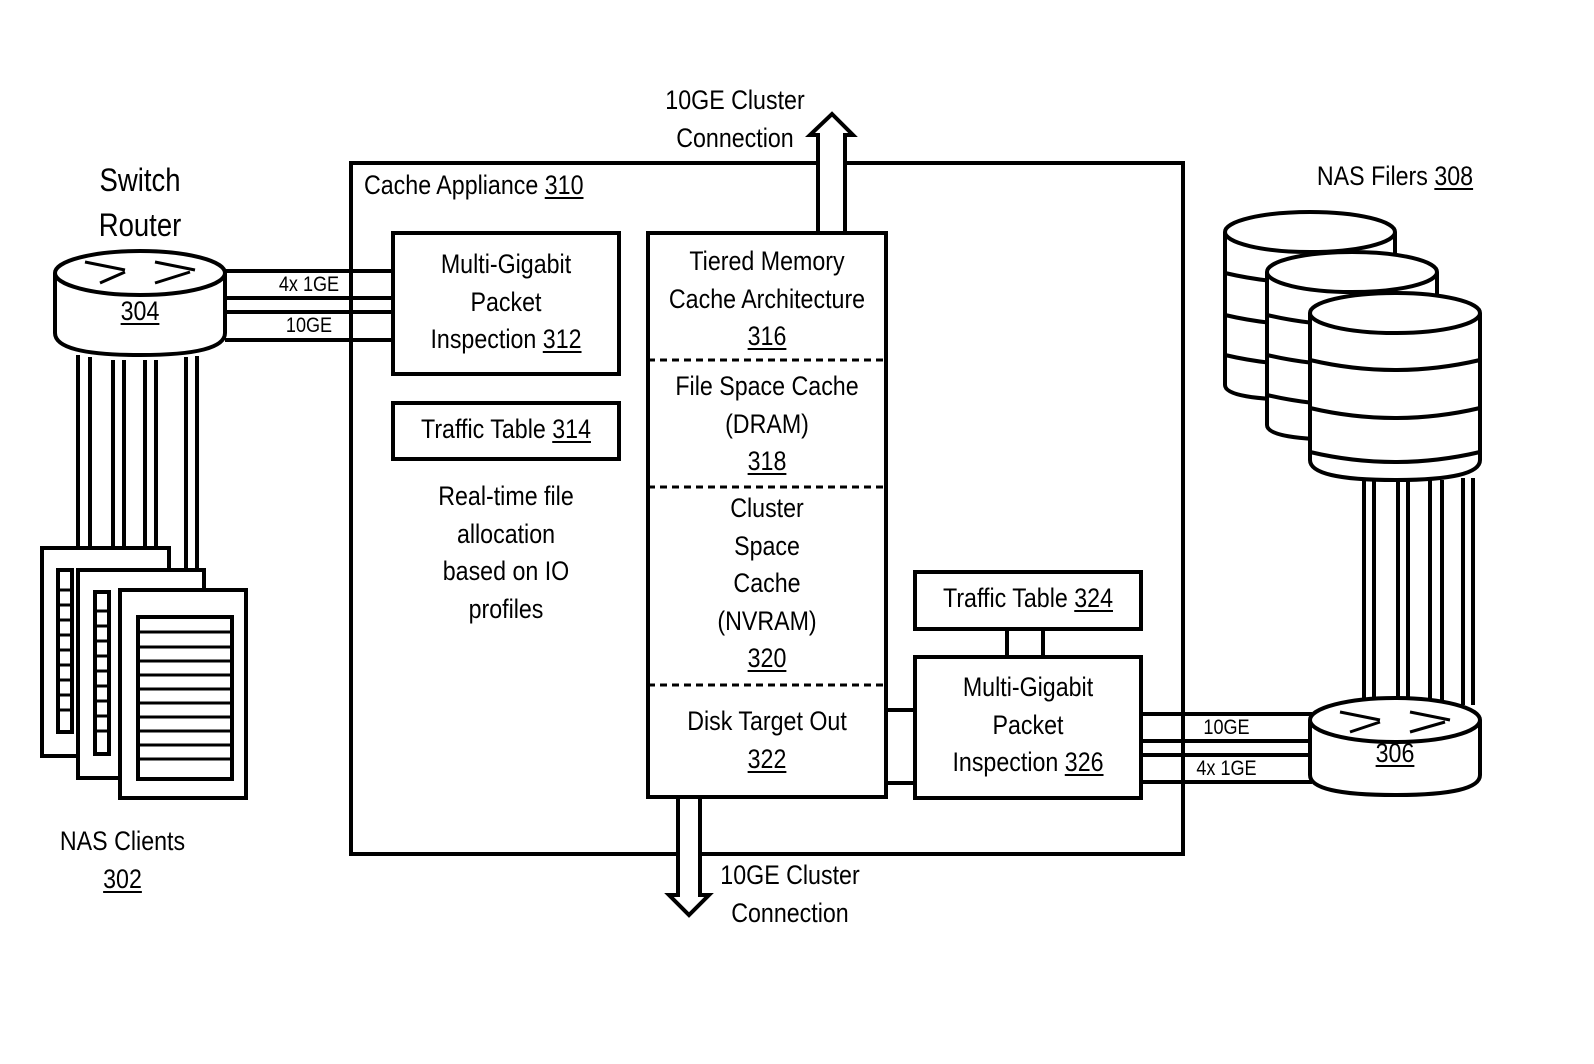  Describe the element at coordinates (506, 496) in the screenshot. I see `note-line1: Real-time file` at that location.